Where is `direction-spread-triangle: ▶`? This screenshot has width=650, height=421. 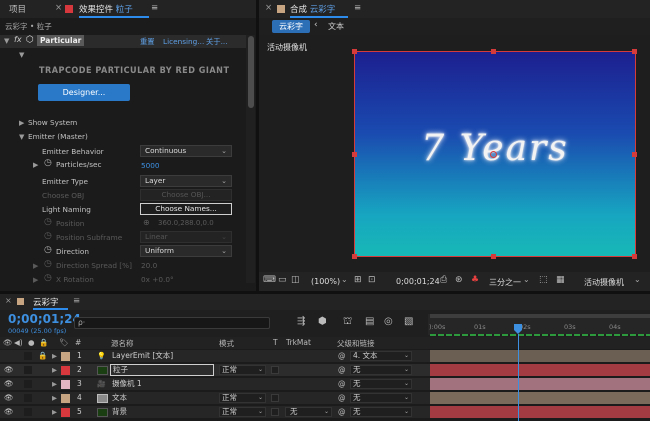
direction-spread-triangle: ▶ is located at coordinates (35, 266).